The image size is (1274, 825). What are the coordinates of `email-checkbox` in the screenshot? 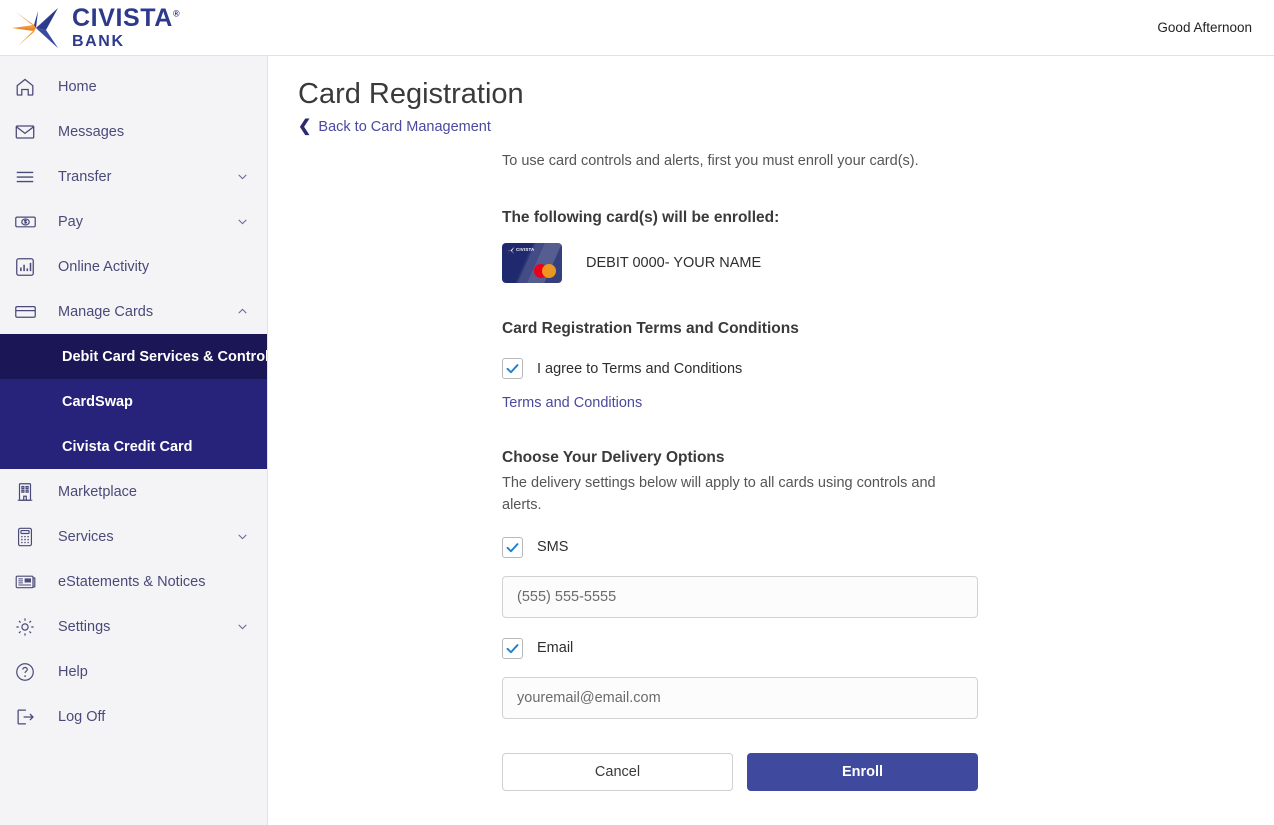 It's located at (512, 648).